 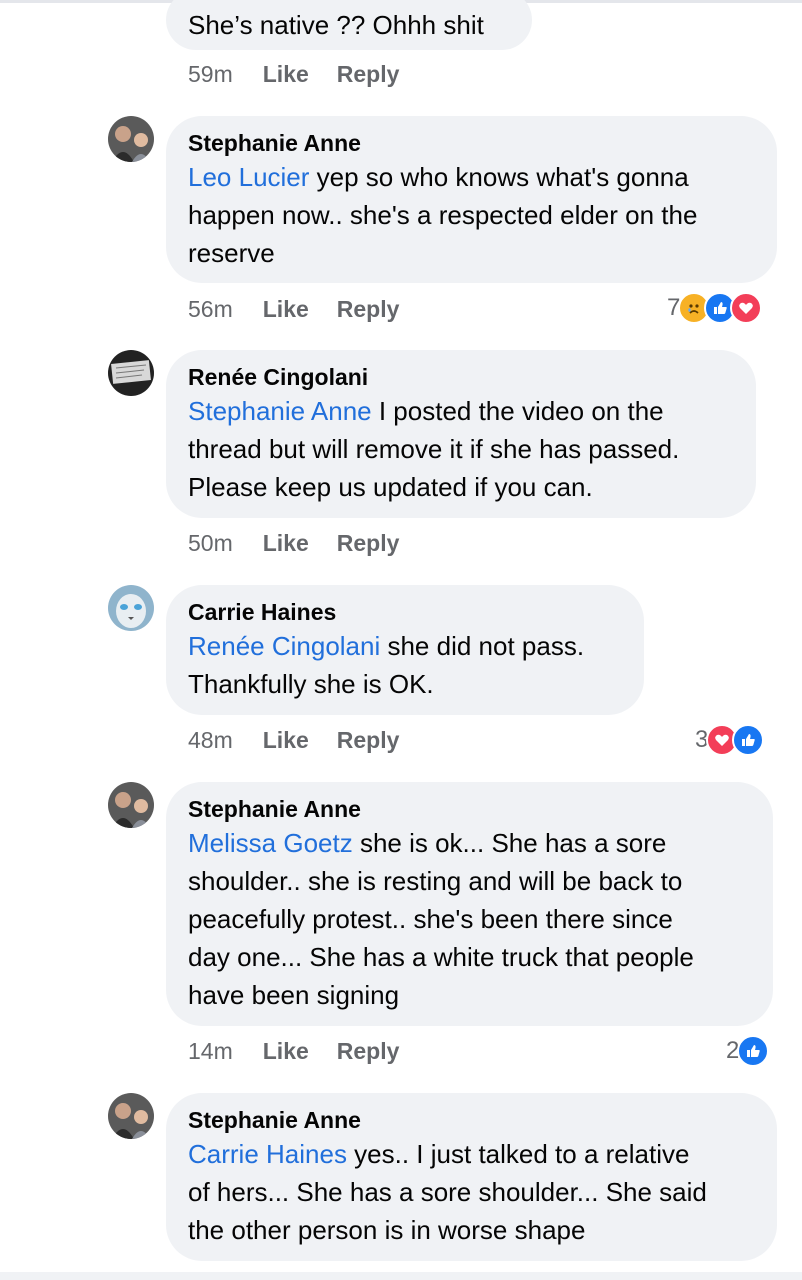 I want to click on comment-time: 56m, so click(x=210, y=309).